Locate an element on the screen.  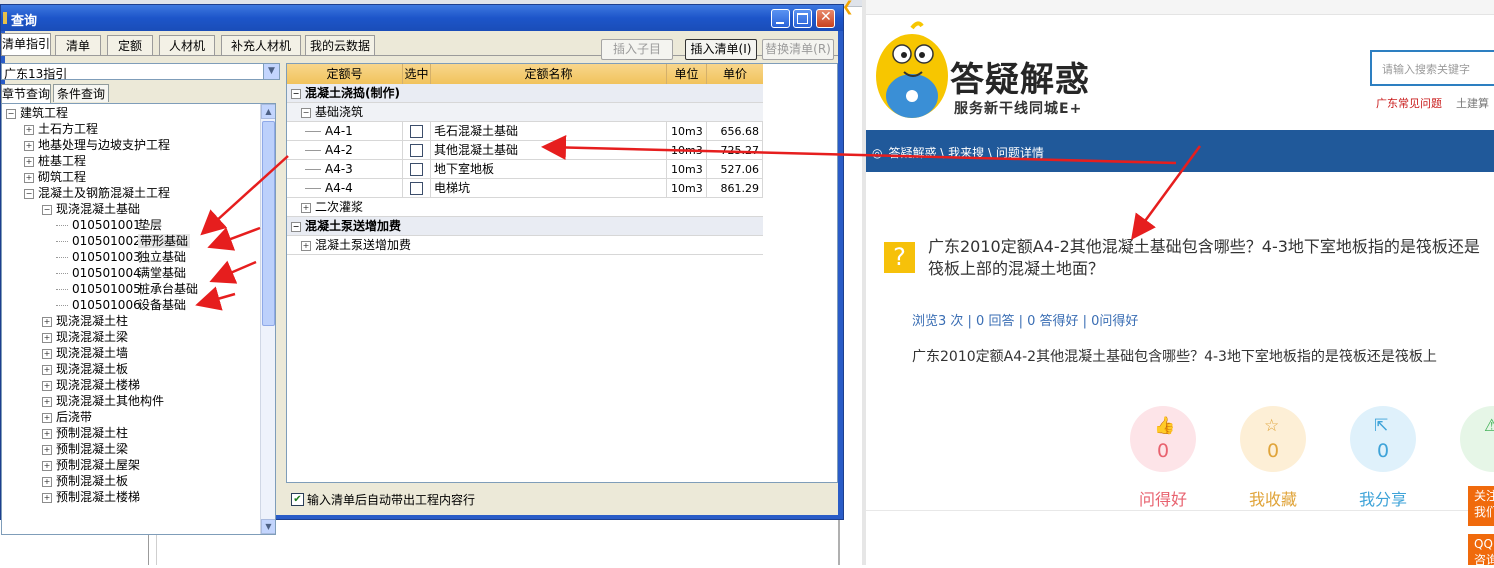
scroll-down-icon: ▼ is located at coordinates (268, 526).